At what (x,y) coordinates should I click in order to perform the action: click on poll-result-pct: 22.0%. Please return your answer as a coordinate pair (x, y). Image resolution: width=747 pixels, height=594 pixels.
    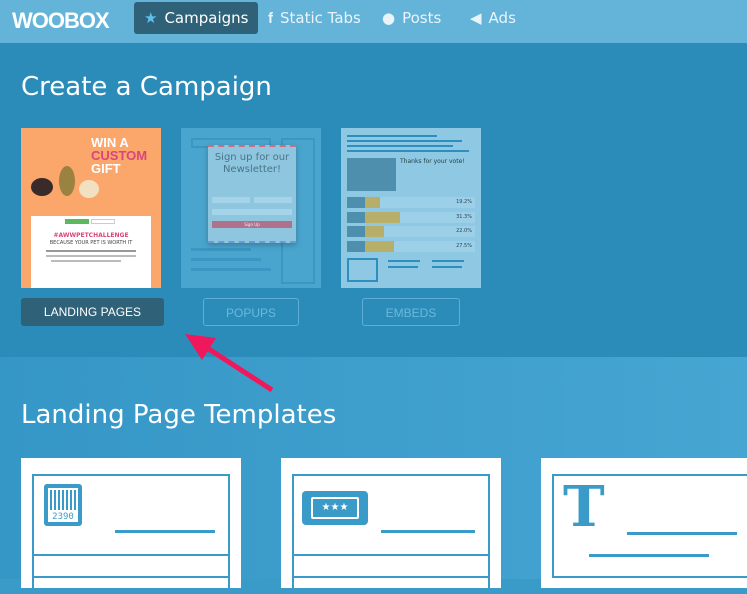
    Looking at the image, I should click on (464, 231).